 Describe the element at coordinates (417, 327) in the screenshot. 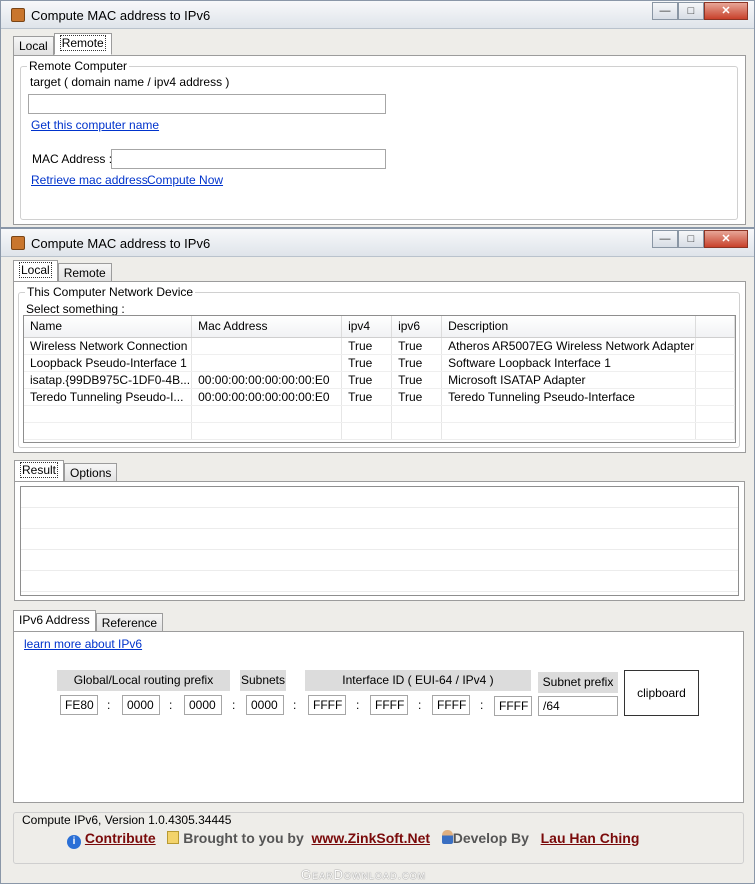

I see `column-header-ipv6: ipv6` at that location.